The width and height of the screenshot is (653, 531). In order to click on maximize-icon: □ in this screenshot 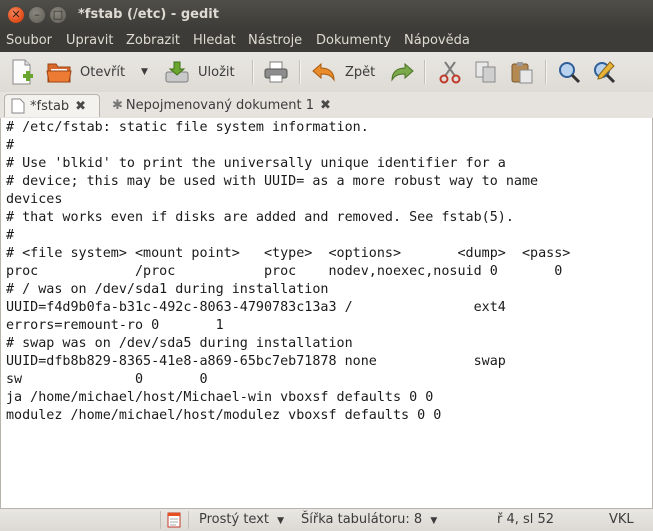, I will do `click(58, 14)`.